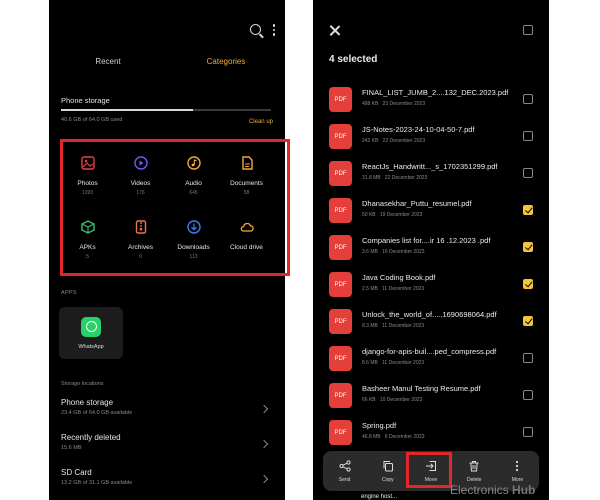  I want to click on copy-button: Copy, so click(387, 471).